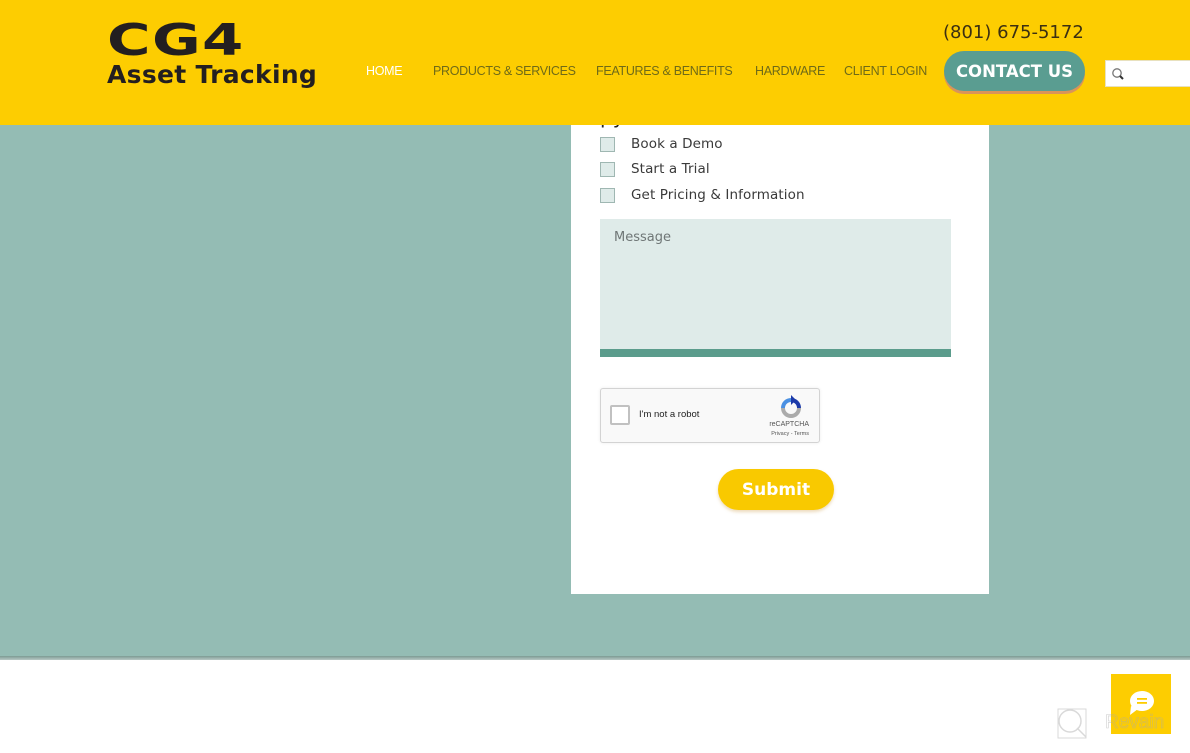  I want to click on contact-us-button: CONTACT US, so click(1014, 71).